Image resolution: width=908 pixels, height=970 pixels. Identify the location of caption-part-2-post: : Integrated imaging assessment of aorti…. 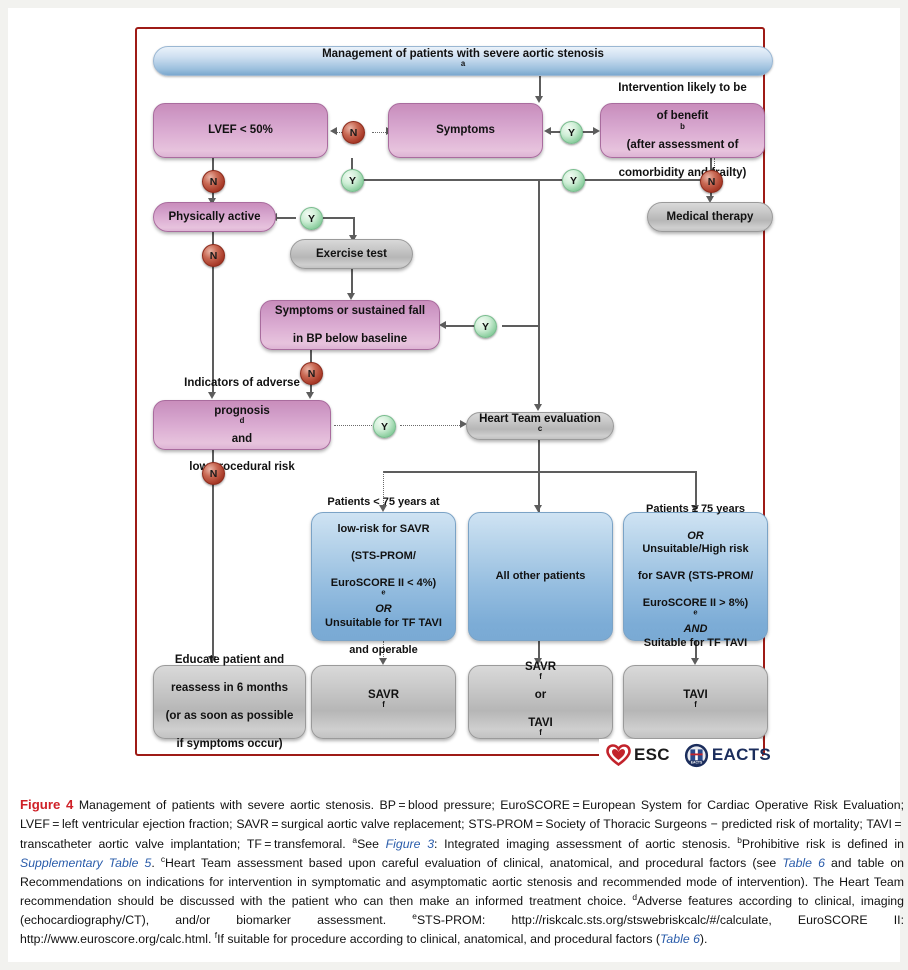
(586, 843).